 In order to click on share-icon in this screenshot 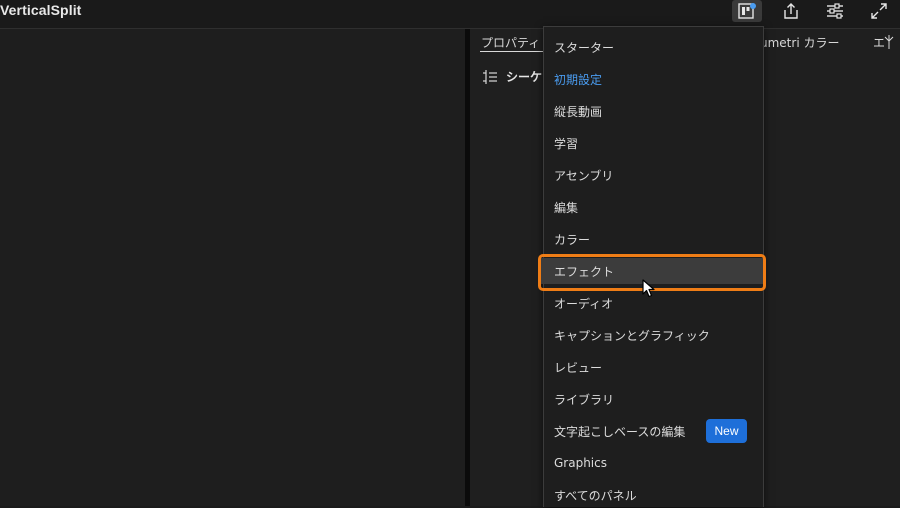, I will do `click(791, 11)`.